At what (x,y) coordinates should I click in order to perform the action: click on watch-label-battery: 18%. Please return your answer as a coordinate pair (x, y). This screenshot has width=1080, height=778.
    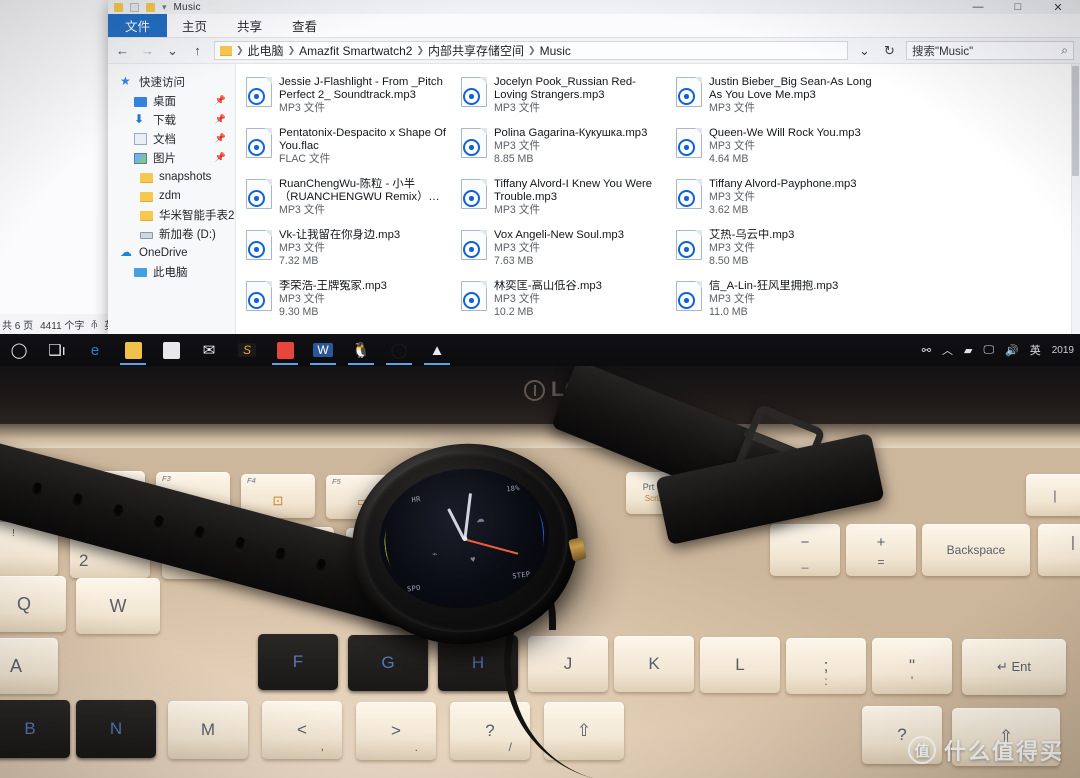
    Looking at the image, I should click on (513, 489).